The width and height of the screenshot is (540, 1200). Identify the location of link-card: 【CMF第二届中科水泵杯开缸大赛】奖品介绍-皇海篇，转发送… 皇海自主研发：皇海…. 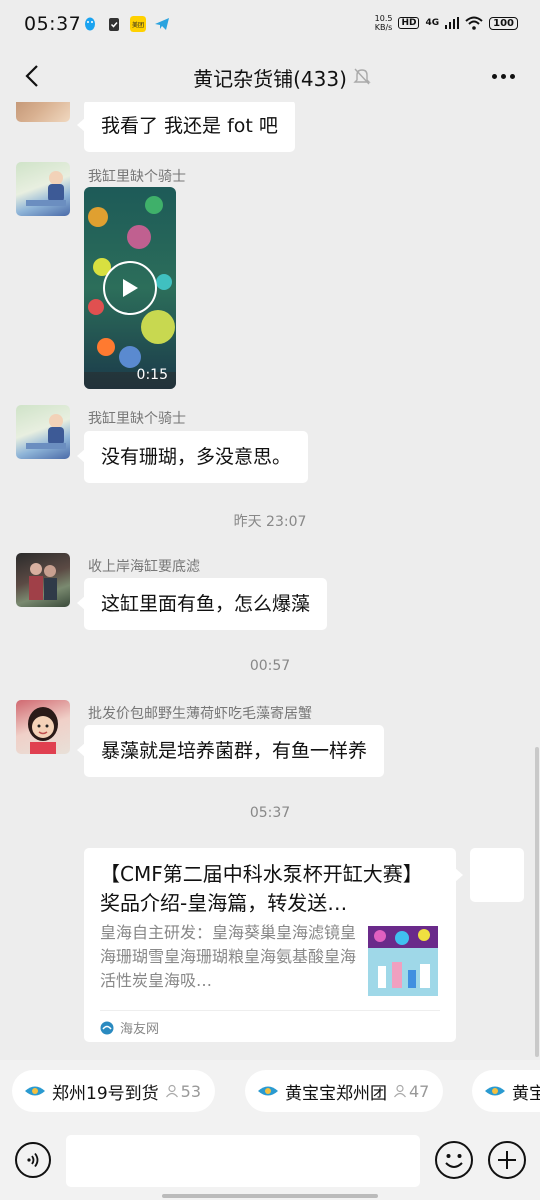
(273, 945).